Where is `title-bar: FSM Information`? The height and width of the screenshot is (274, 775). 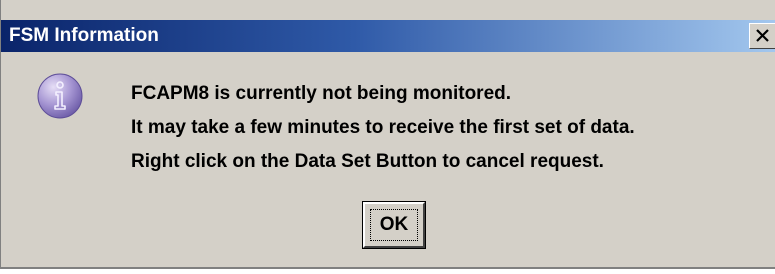
title-bar: FSM Information is located at coordinates (388, 36).